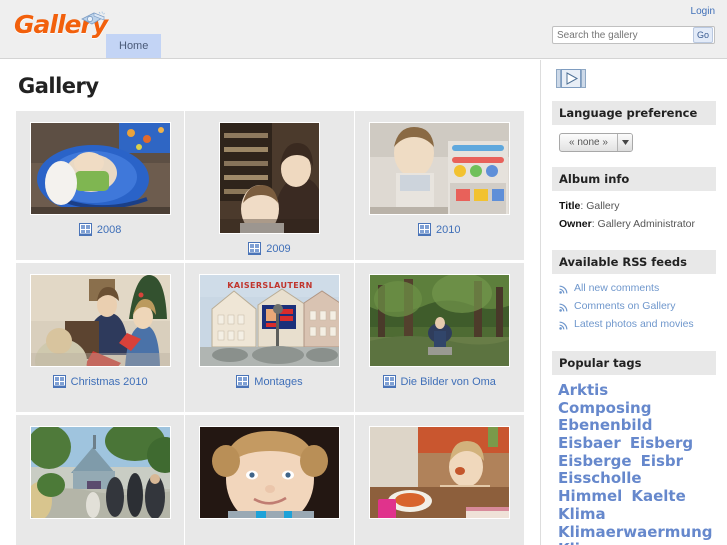 This screenshot has width=727, height=545. I want to click on album-cell: 2008, so click(101, 187).